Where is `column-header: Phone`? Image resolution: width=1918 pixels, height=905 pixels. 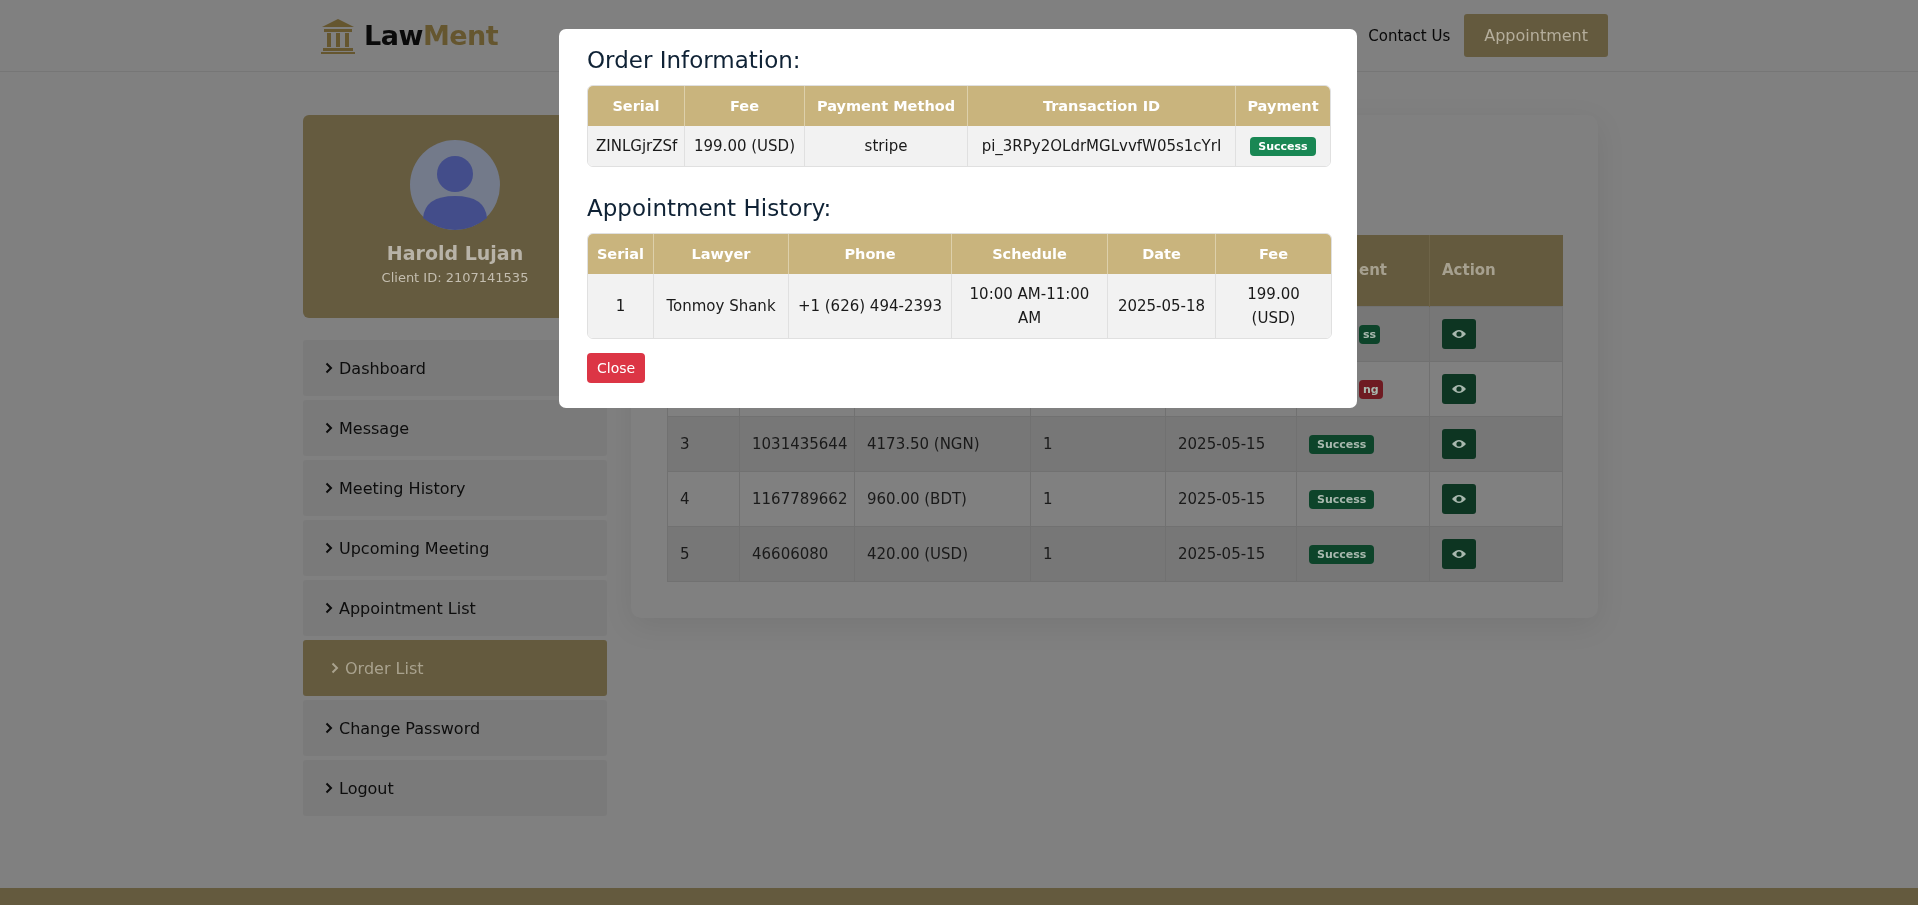
column-header: Phone is located at coordinates (870, 254).